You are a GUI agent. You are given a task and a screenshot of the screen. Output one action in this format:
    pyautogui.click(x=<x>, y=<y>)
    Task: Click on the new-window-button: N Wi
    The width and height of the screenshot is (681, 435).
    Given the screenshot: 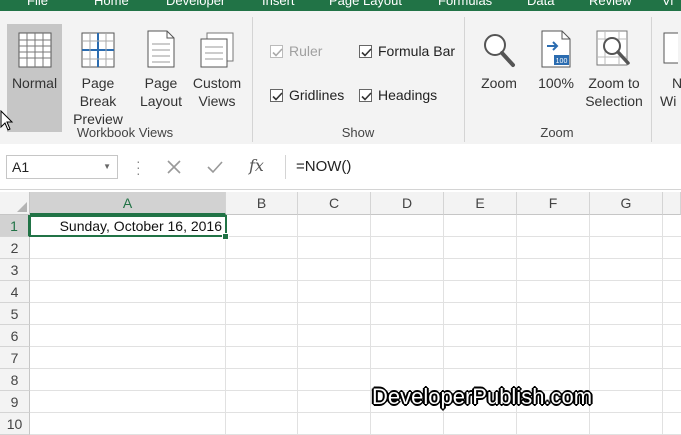 What is the action you would take?
    pyautogui.click(x=669, y=78)
    